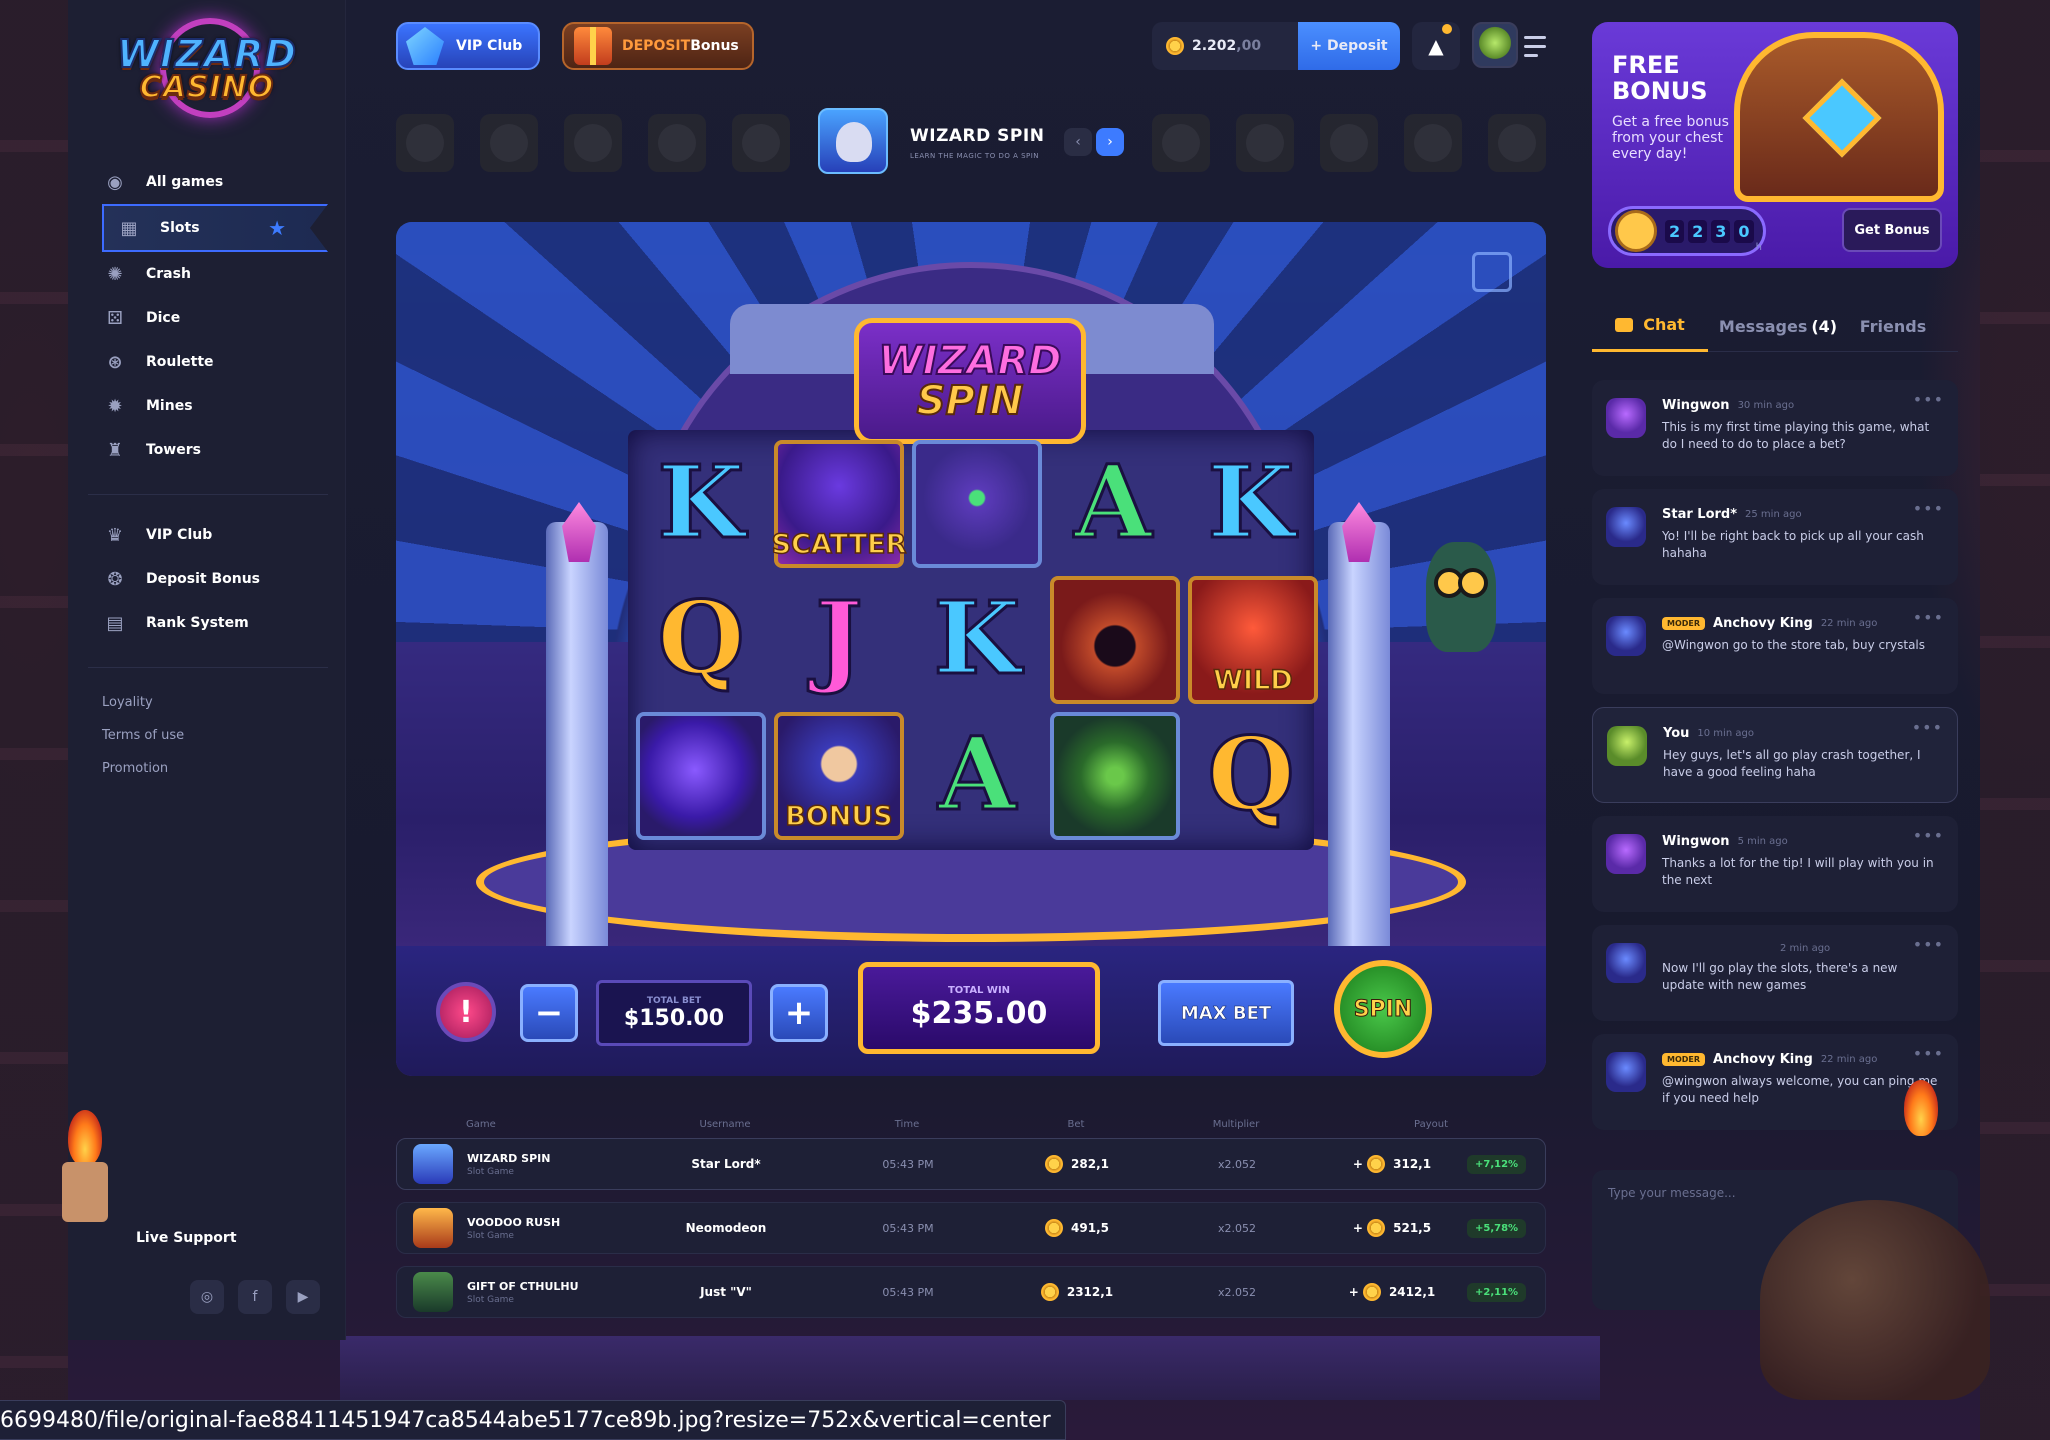 The image size is (2050, 1440). What do you see at coordinates (208, 406) in the screenshot?
I see `sidebar-item-mines: ✹ Mines` at bounding box center [208, 406].